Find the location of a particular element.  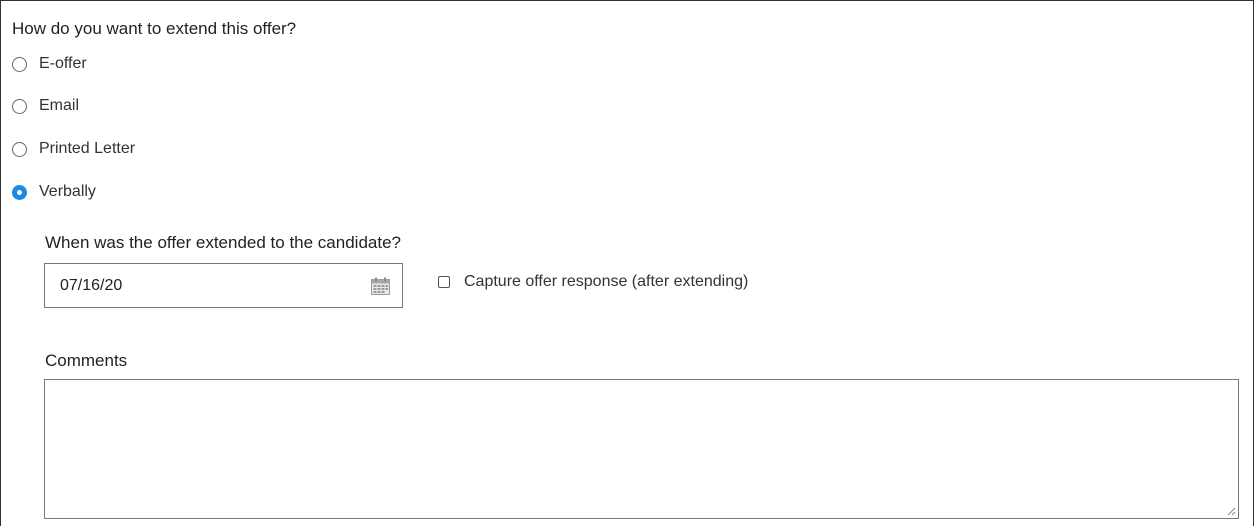

radio-option-e-offer: E-offer is located at coordinates (49, 64).